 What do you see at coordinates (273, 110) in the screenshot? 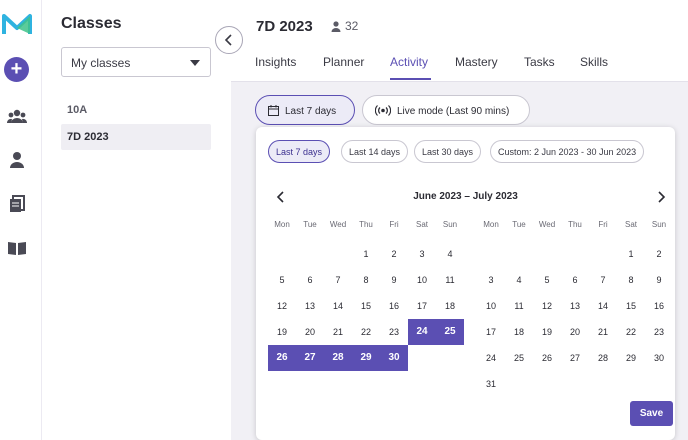
I see `calendar-icon` at bounding box center [273, 110].